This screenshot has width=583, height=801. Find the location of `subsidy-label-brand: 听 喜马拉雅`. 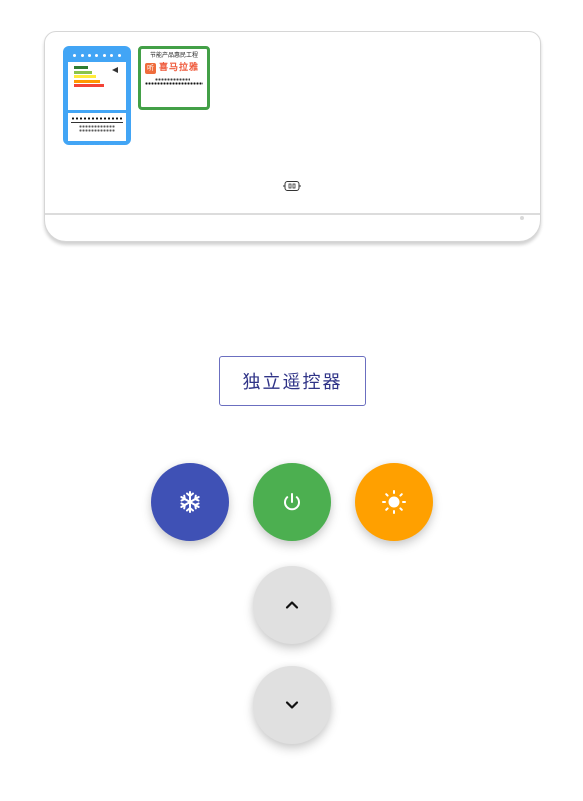

subsidy-label-brand: 听 喜马拉雅 is located at coordinates (174, 68).